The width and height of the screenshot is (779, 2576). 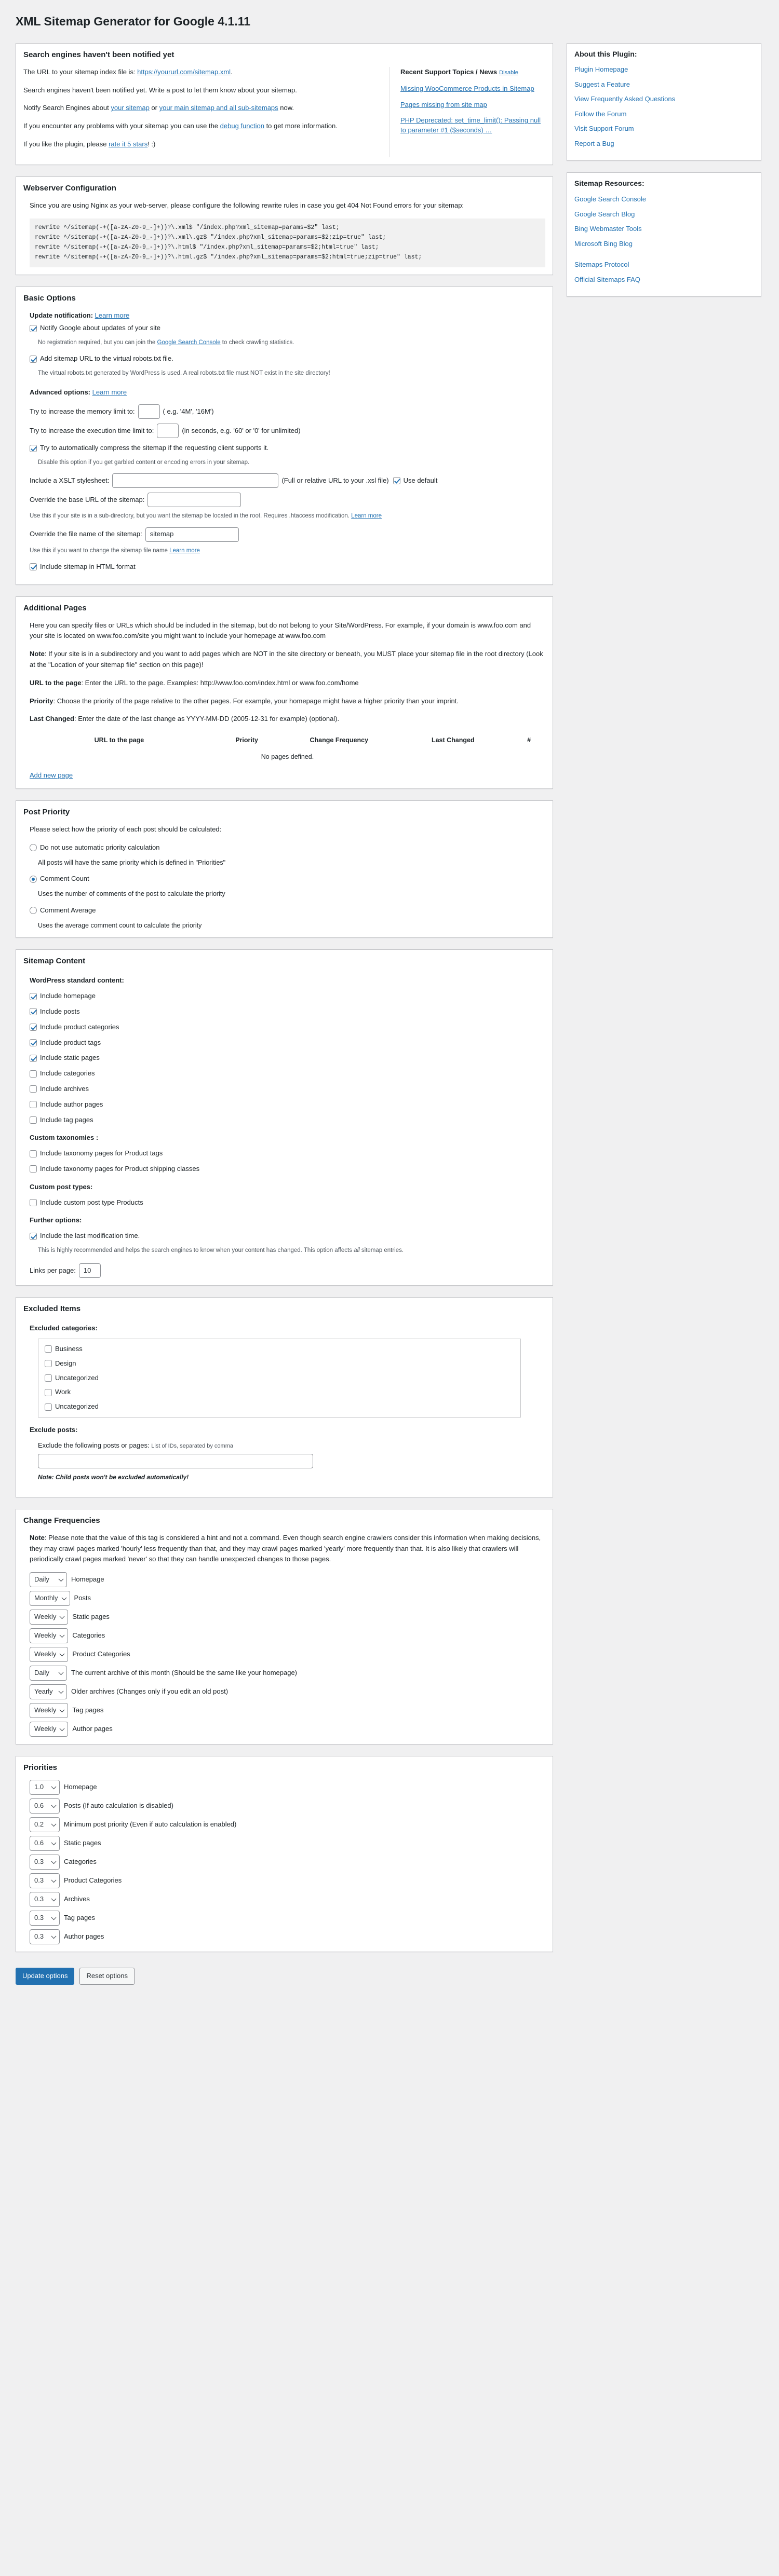 I want to click on sidebar-link-plugin-homepage: Plugin Homepage, so click(x=601, y=69).